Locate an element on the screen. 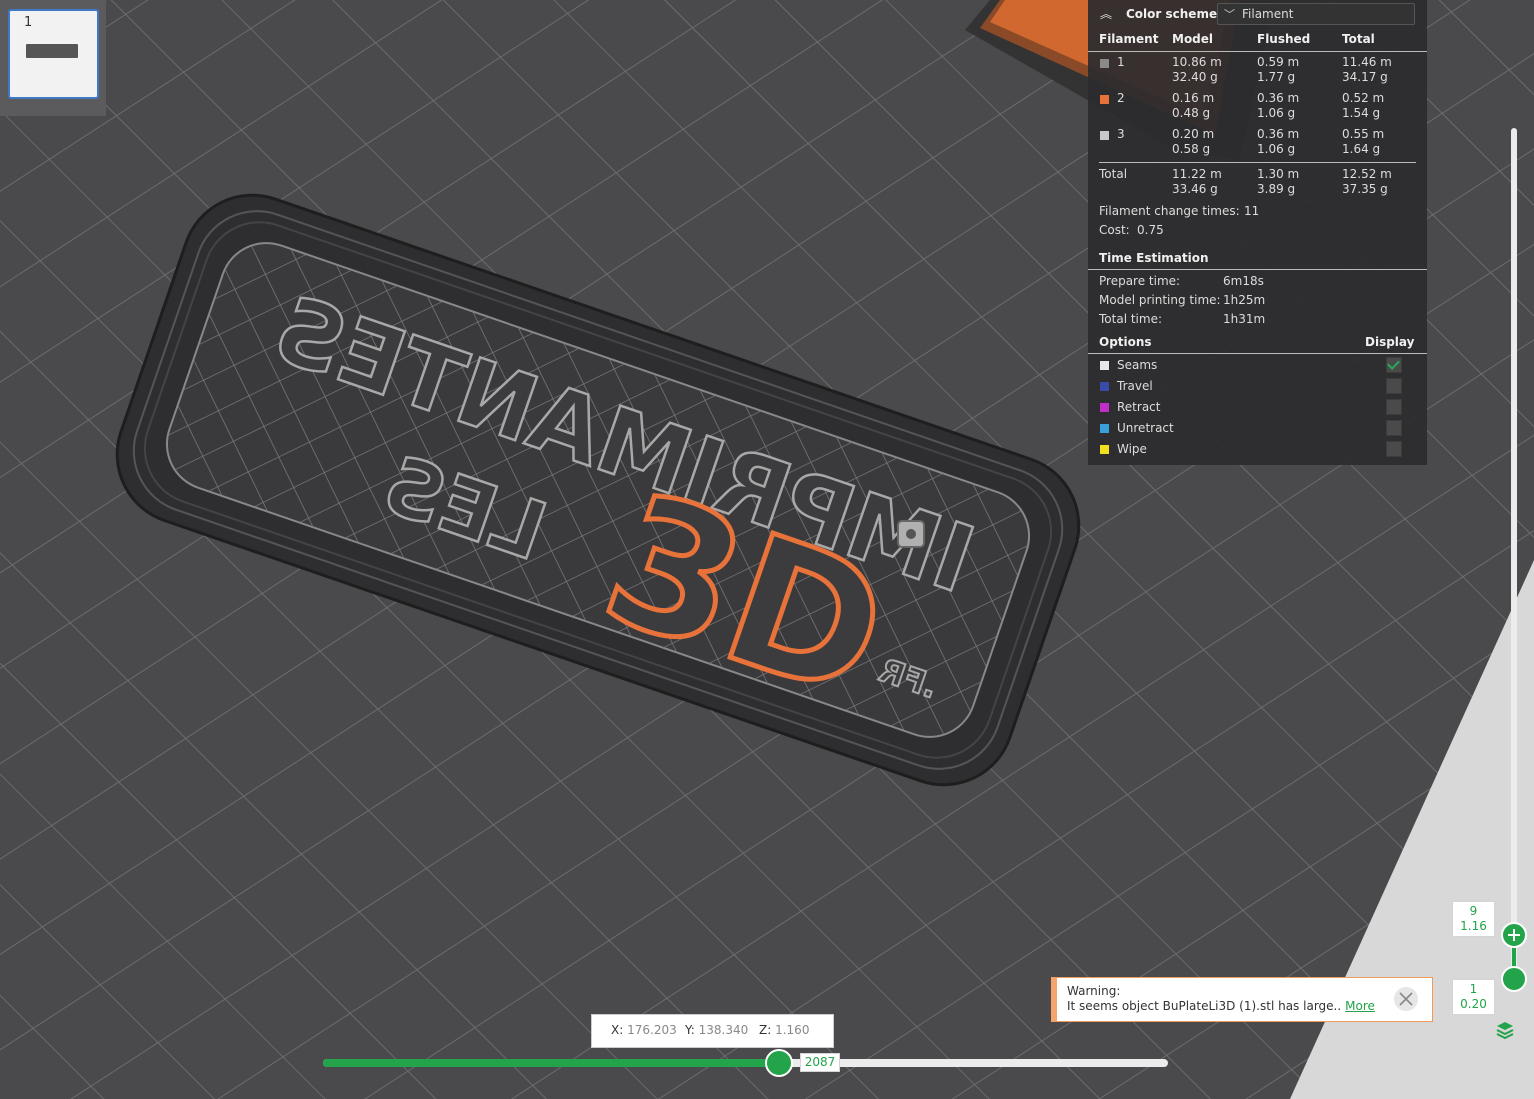 The width and height of the screenshot is (1534, 1099). time-estimation-title: Time Estimation is located at coordinates (1154, 258).